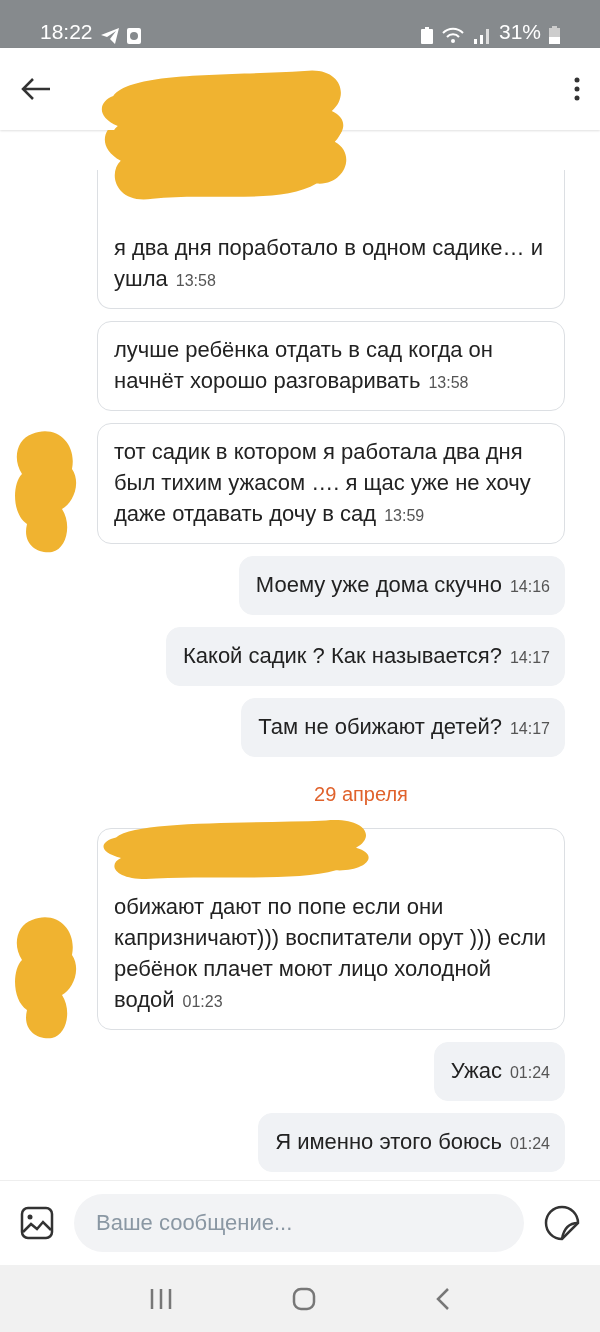 Image resolution: width=600 pixels, height=1332 pixels. I want to click on home-icon, so click(304, 1298).